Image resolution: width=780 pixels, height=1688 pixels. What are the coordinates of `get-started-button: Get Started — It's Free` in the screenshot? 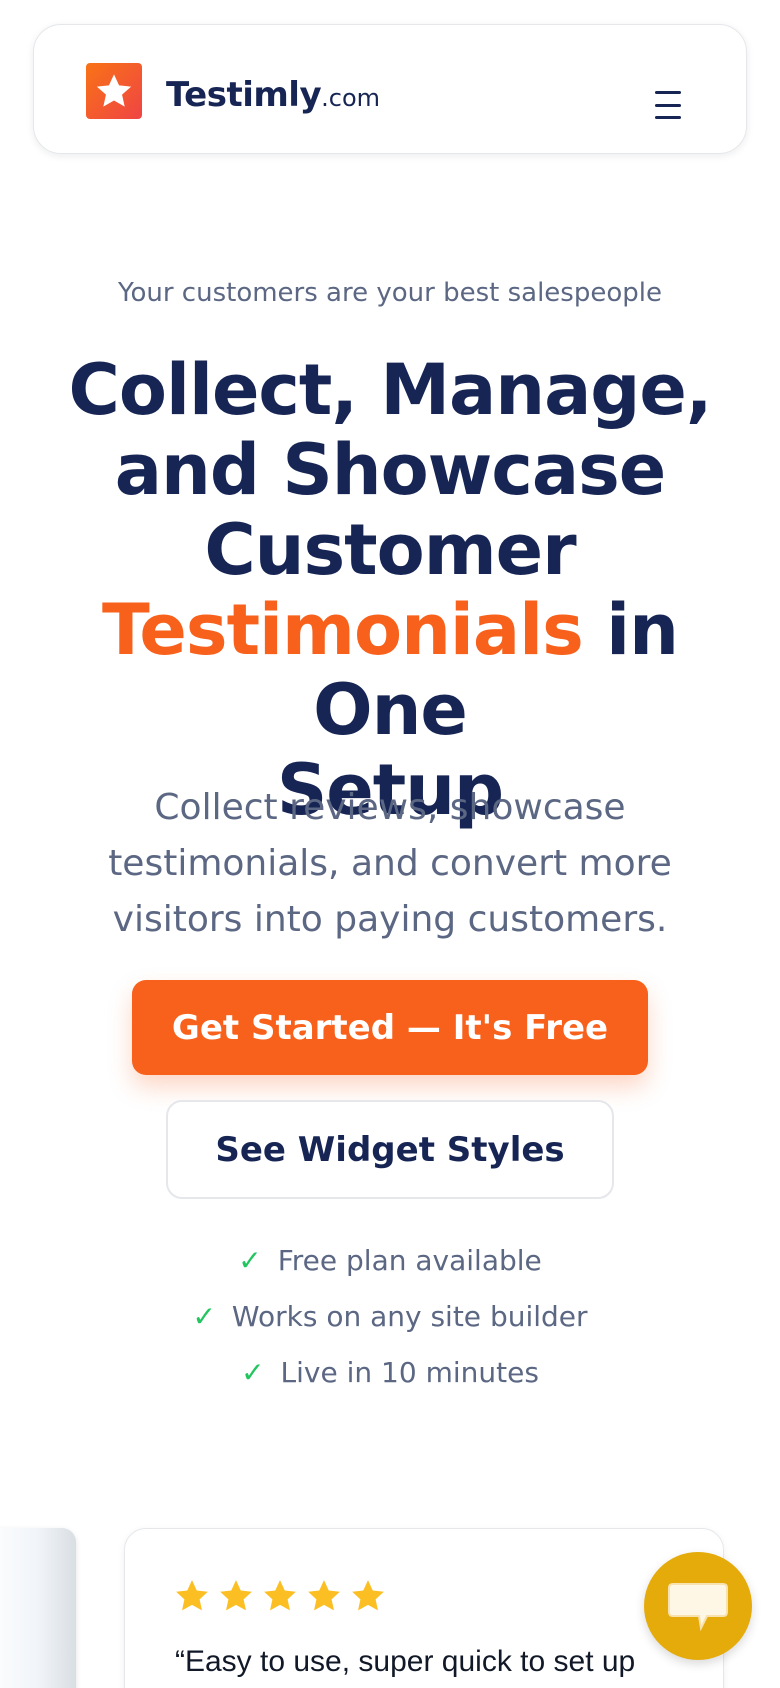 It's located at (390, 1027).